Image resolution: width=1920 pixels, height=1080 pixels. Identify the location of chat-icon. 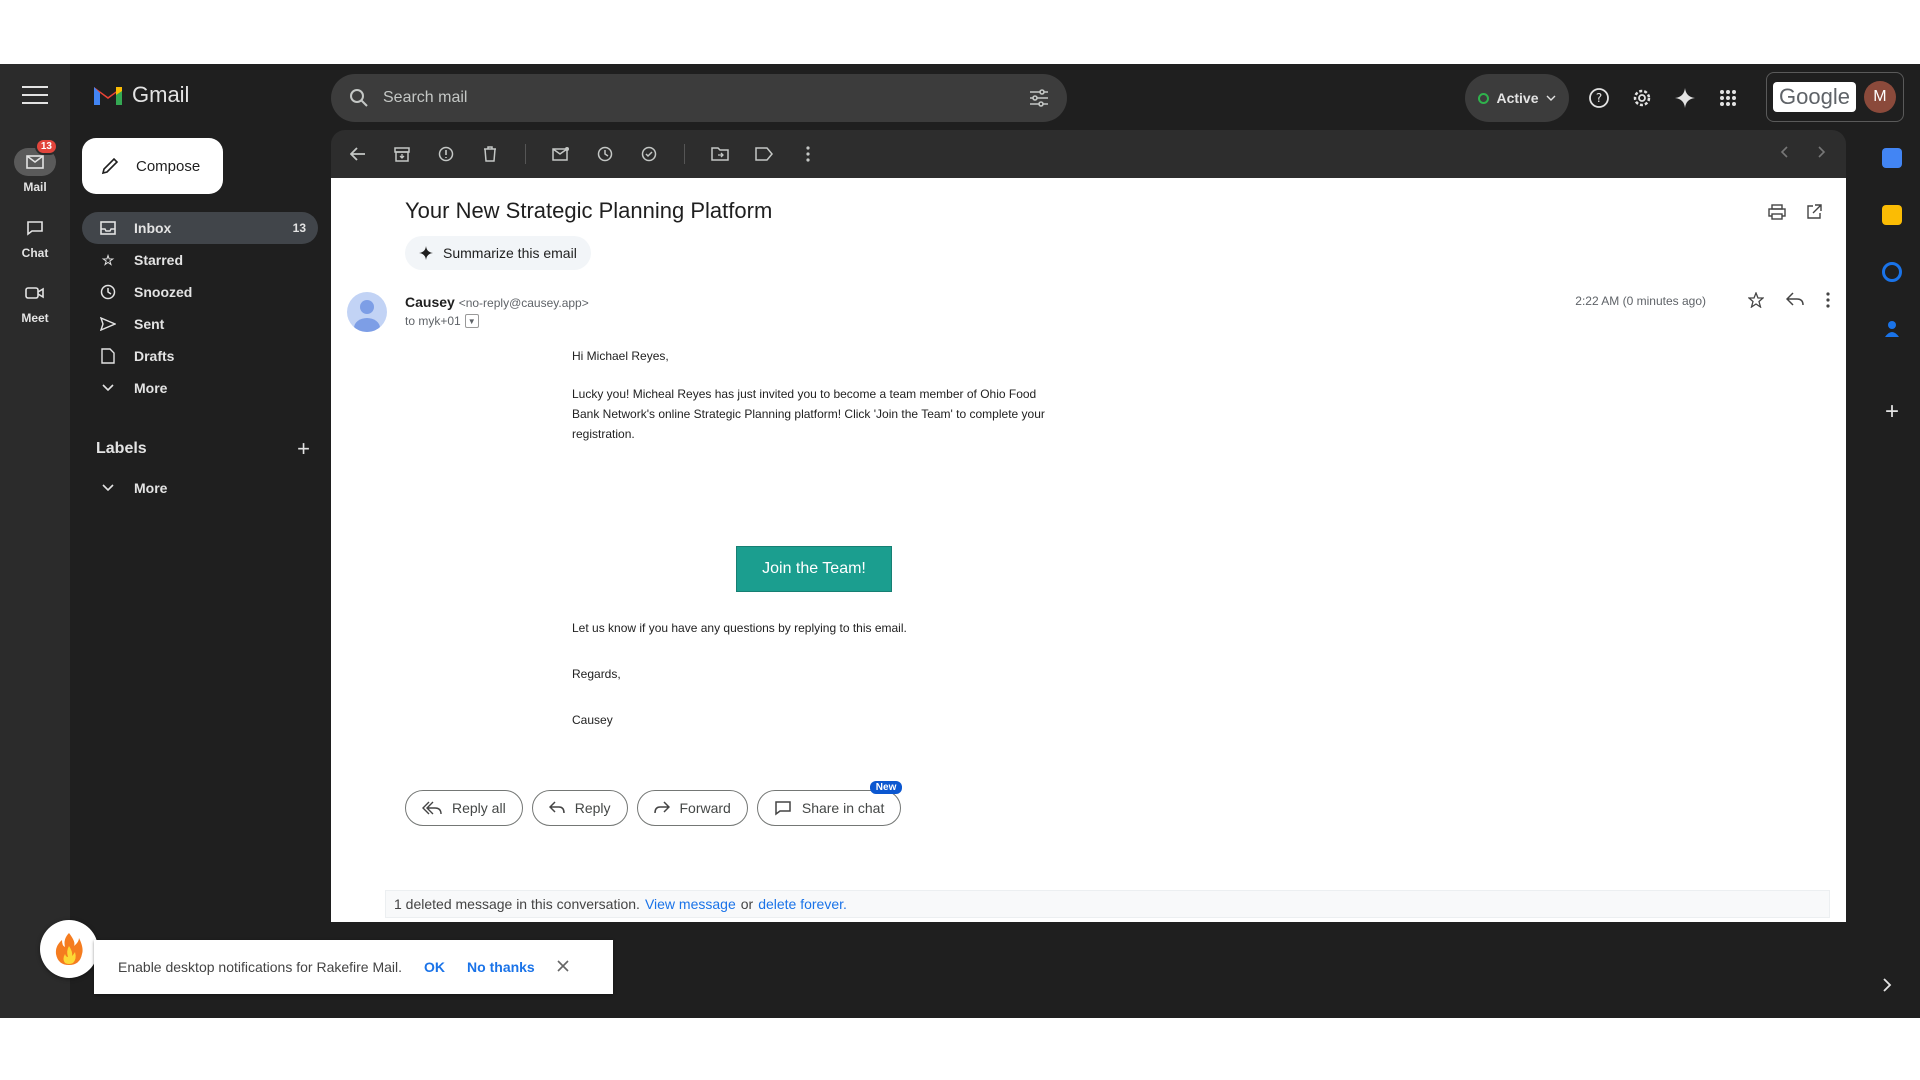
(35, 228).